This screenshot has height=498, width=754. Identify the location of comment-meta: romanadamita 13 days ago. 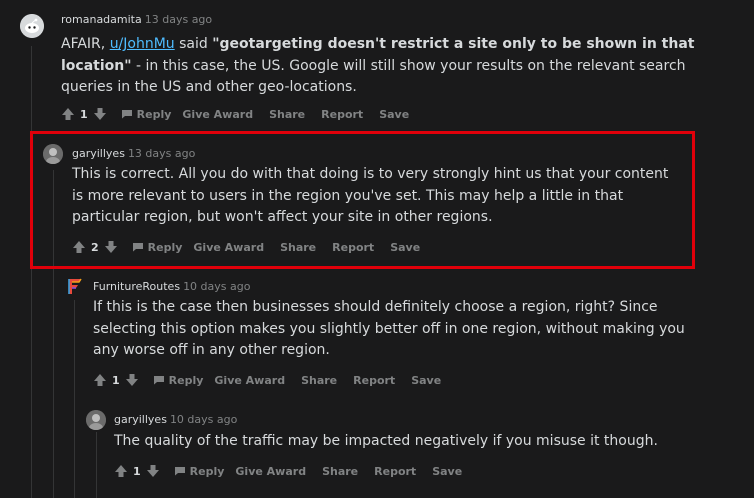
(136, 19).